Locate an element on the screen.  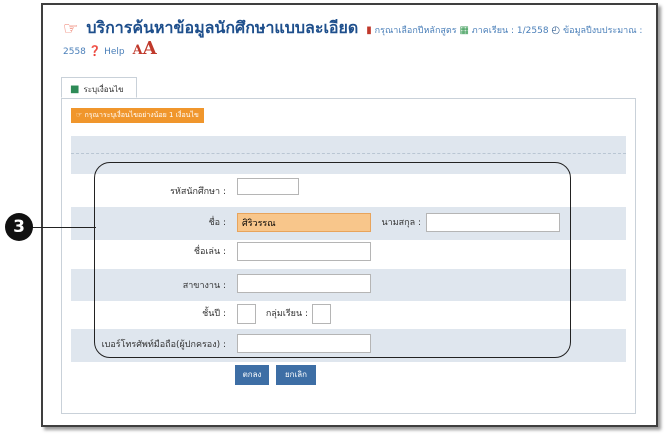
tab-label: ระบุเงื่อนไข is located at coordinates (103, 89).